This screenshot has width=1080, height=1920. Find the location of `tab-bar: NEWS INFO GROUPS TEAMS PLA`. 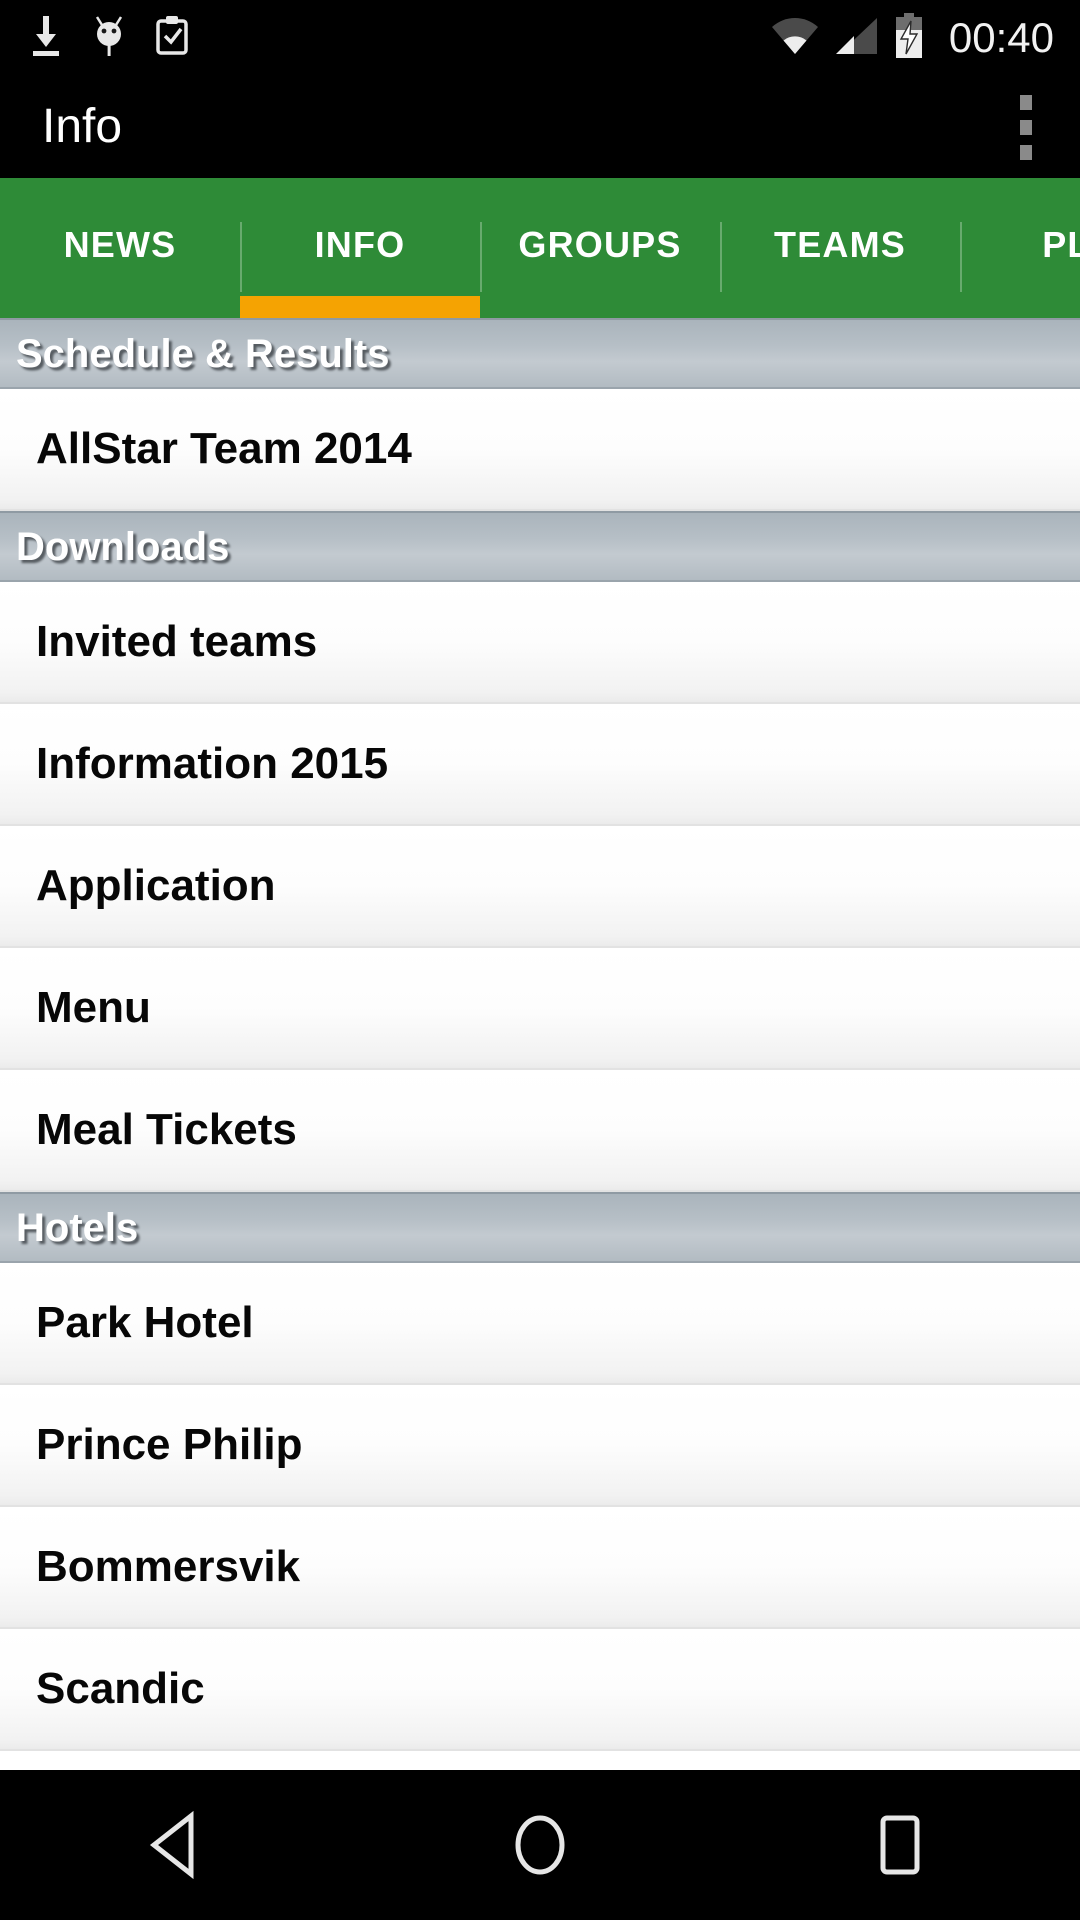

tab-bar: NEWS INFO GROUPS TEAMS PLA is located at coordinates (540, 248).